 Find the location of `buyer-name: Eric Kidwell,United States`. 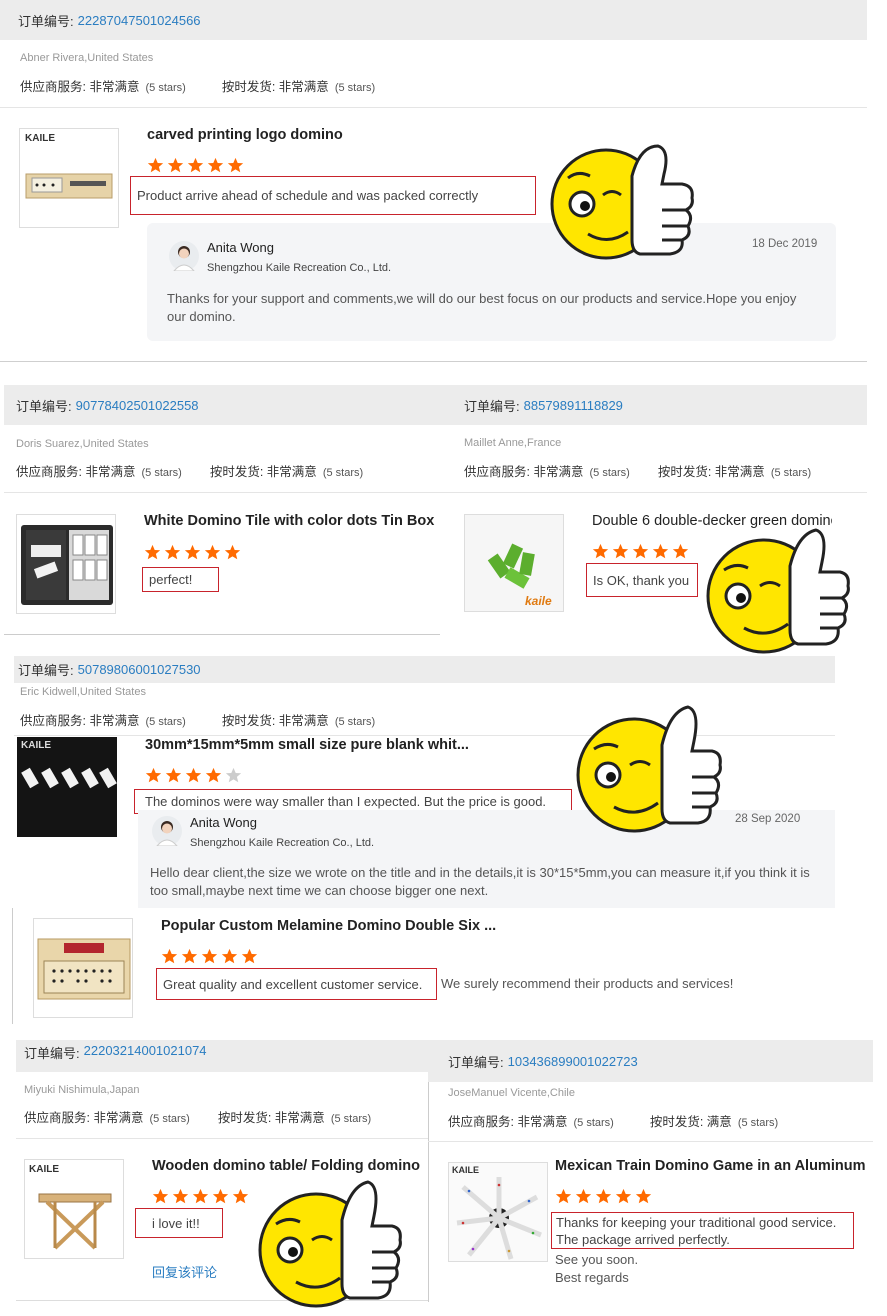

buyer-name: Eric Kidwell,United States is located at coordinates (83, 692).